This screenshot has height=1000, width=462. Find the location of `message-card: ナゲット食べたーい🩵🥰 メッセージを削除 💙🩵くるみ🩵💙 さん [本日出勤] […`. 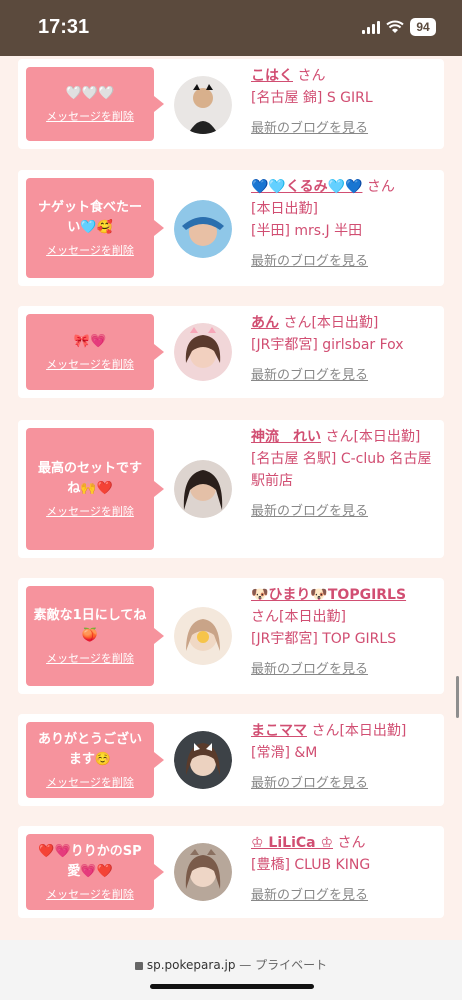

message-card: ナゲット食べたーい🩵🥰 メッセージを削除 💙🩵くるみ🩵💙 さん [本日出勤] [… is located at coordinates (231, 228).